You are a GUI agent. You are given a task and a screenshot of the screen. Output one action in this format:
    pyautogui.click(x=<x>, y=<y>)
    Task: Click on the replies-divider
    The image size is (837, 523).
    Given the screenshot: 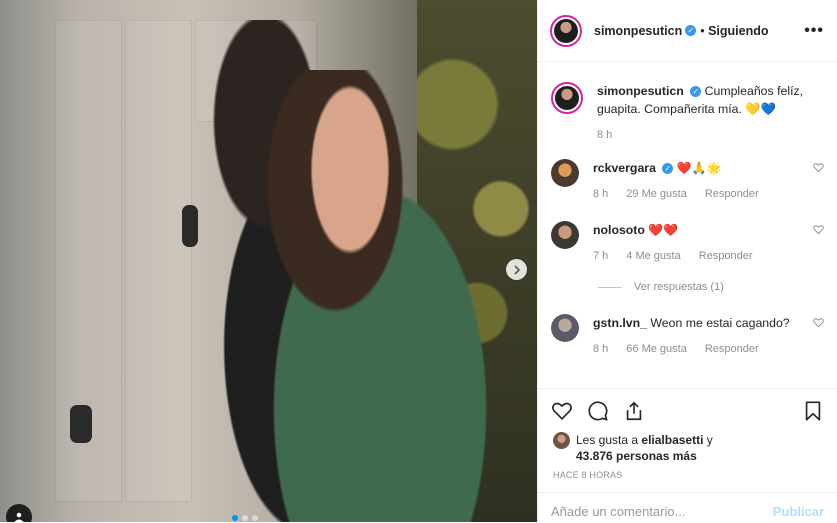 What is the action you would take?
    pyautogui.click(x=610, y=287)
    